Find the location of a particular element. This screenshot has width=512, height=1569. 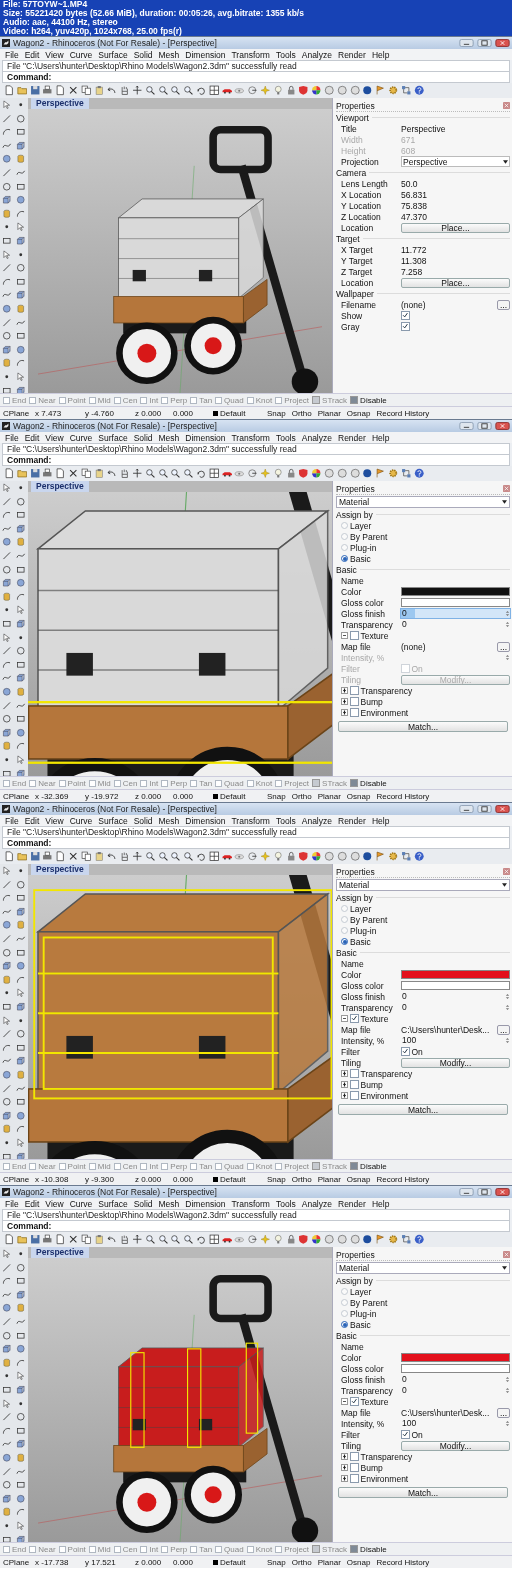

sparkle-icon is located at coordinates (265, 1239).